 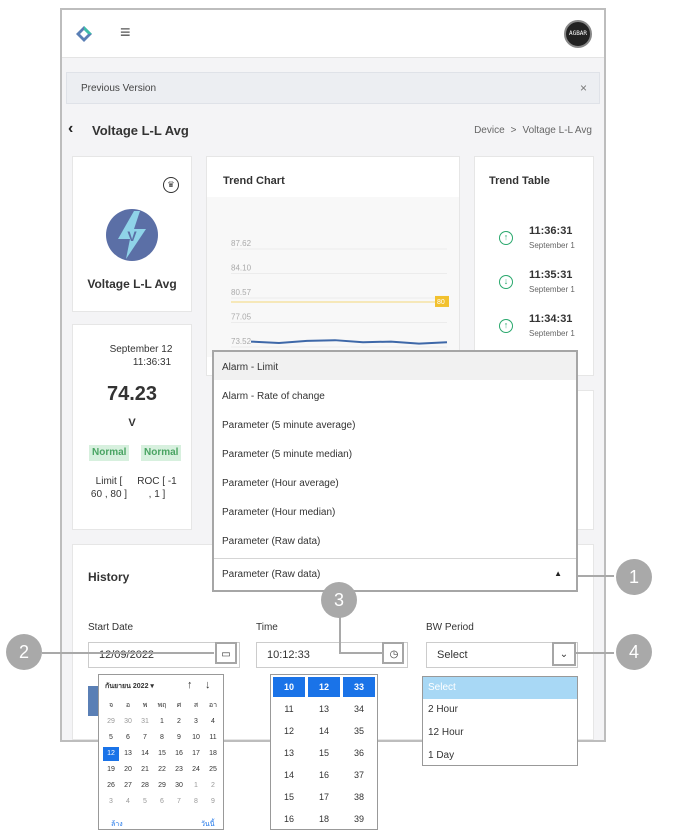 I want to click on dropdown-option: Parameter (Hour average), so click(x=280, y=483).